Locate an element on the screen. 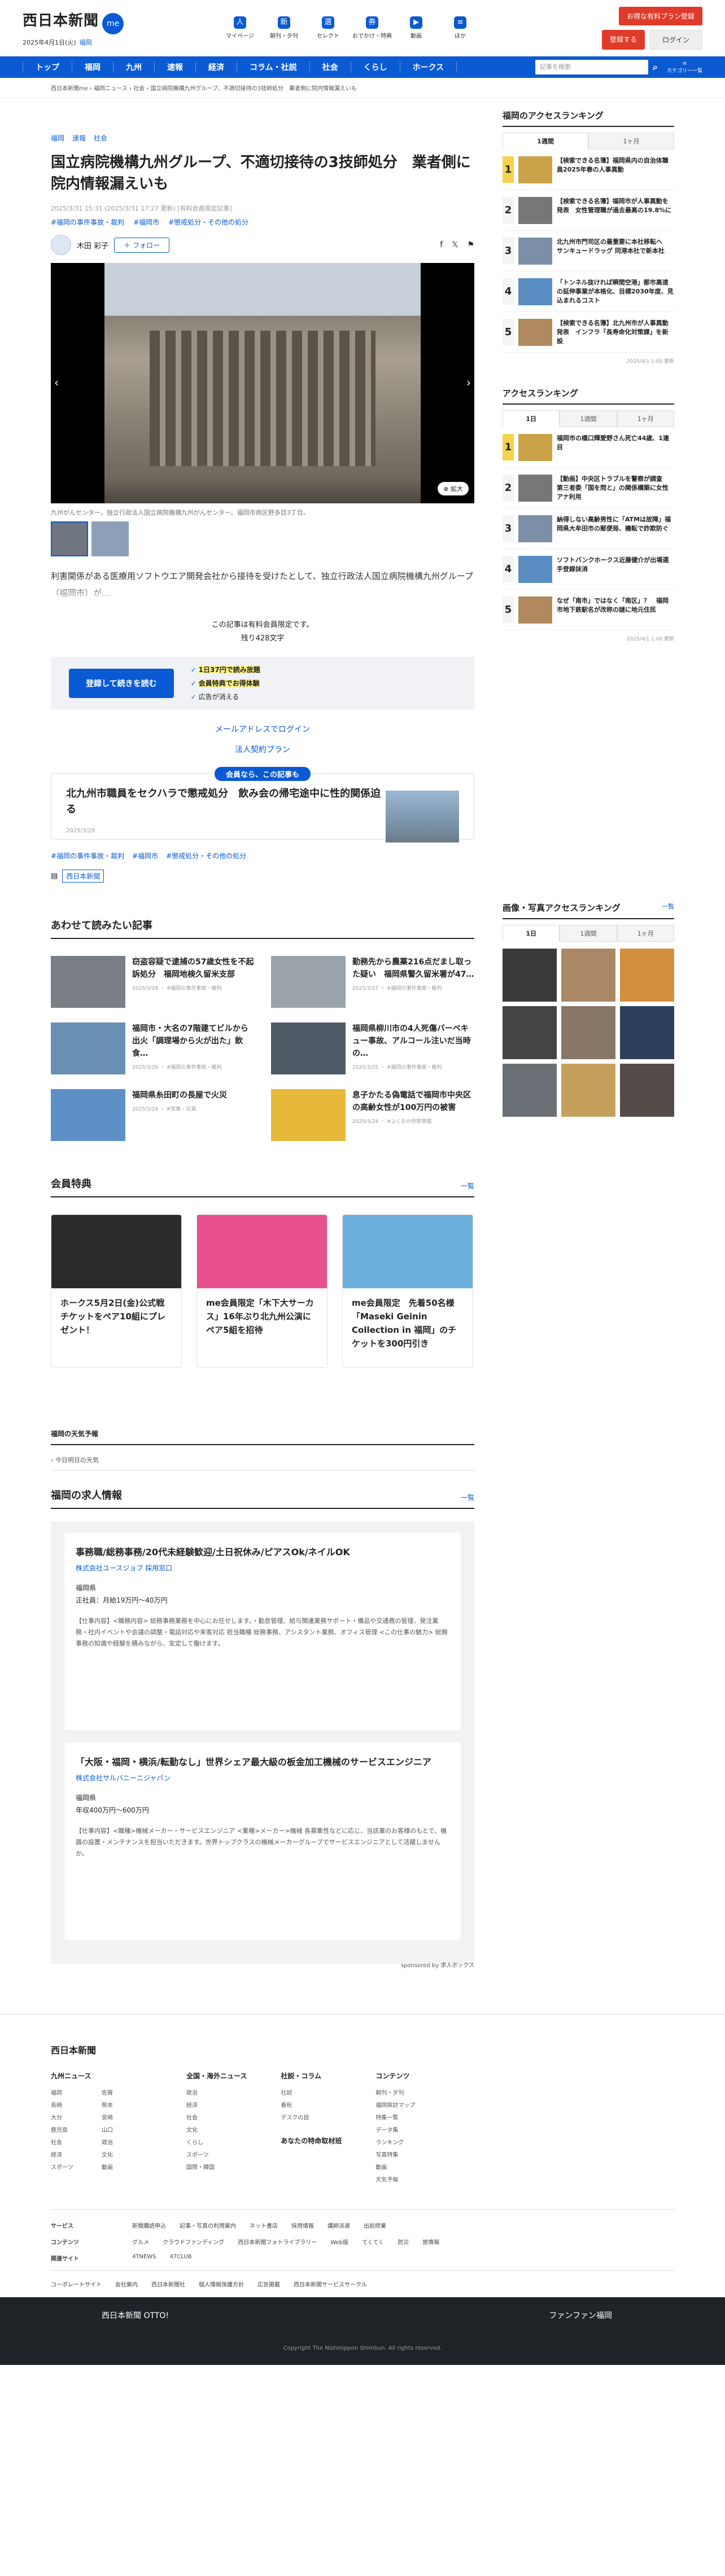 This screenshot has height=2576, width=725. ranking-item: 2 【検索できる名簿】福岡市が人事異動を発表 女性管理職が過去最高の19.8%に is located at coordinates (588, 210).